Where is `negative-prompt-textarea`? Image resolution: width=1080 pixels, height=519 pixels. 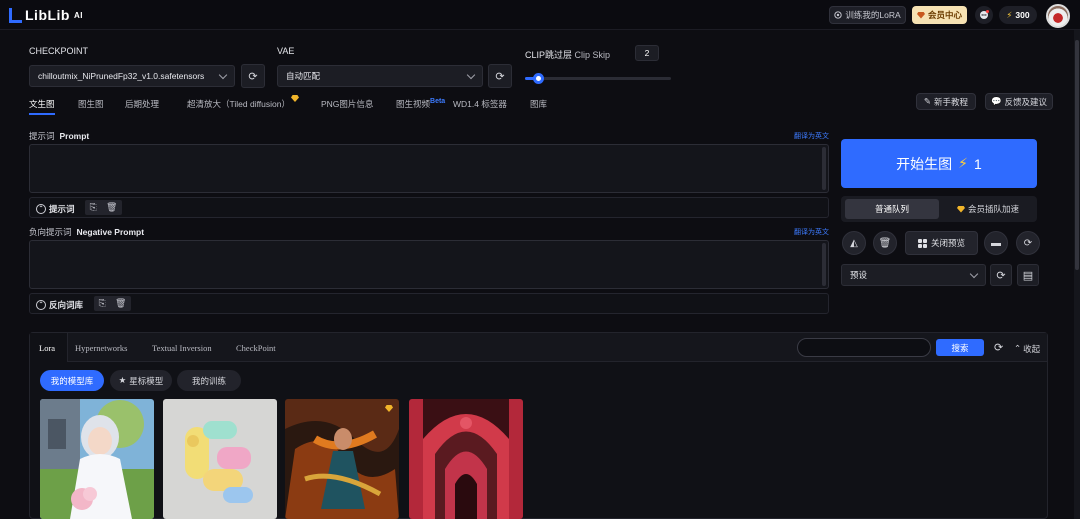 negative-prompt-textarea is located at coordinates (429, 264).